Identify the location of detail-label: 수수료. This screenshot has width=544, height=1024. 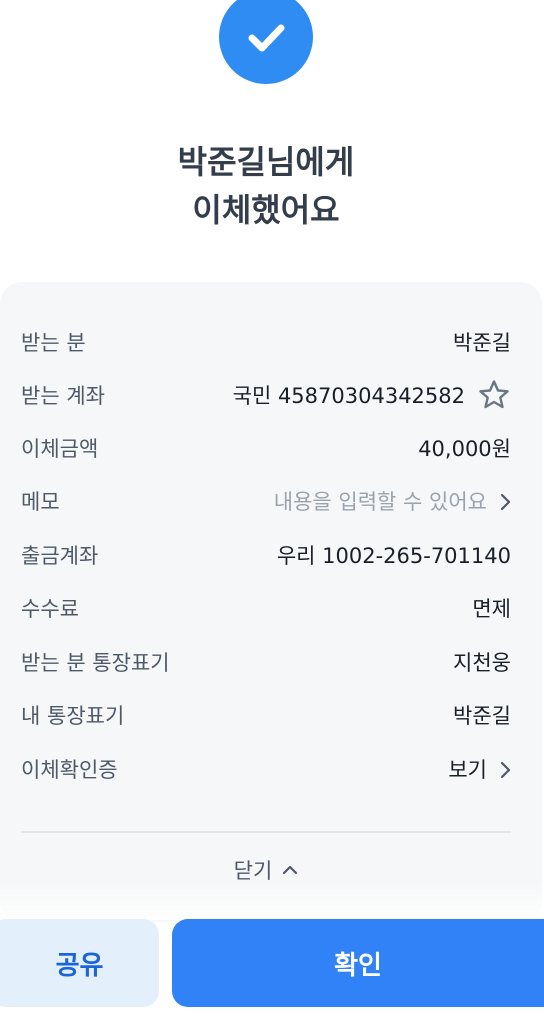
(50, 609).